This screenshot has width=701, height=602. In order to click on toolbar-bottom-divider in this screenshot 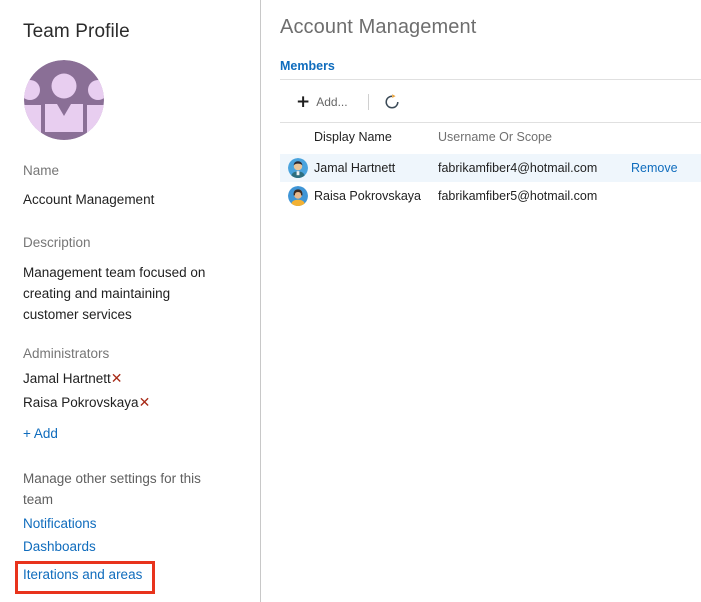, I will do `click(490, 122)`.